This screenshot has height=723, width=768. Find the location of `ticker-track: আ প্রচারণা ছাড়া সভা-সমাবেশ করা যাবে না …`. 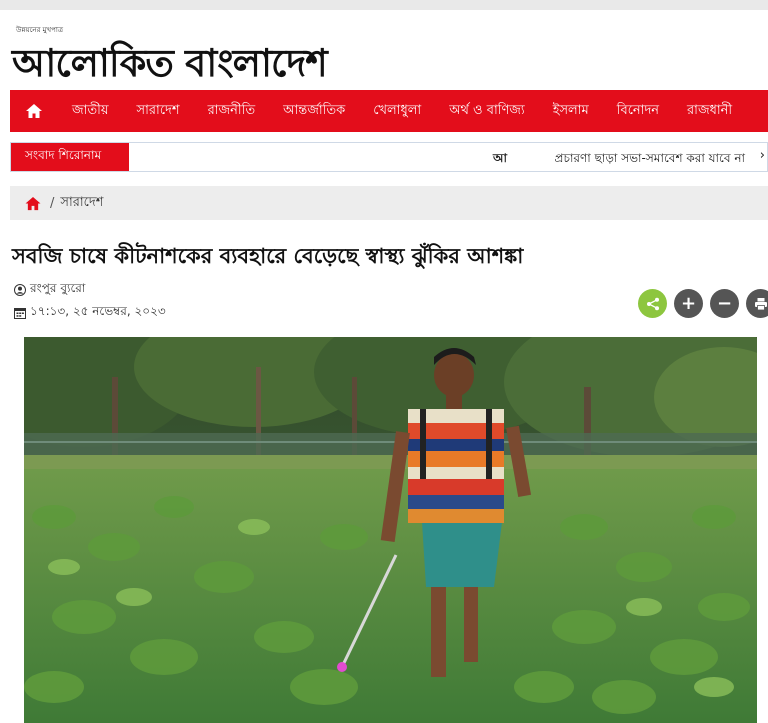

ticker-track: আ প্রচারণা ছাড়া সভা-সমাবেশ করা যাবে না … is located at coordinates (448, 157).